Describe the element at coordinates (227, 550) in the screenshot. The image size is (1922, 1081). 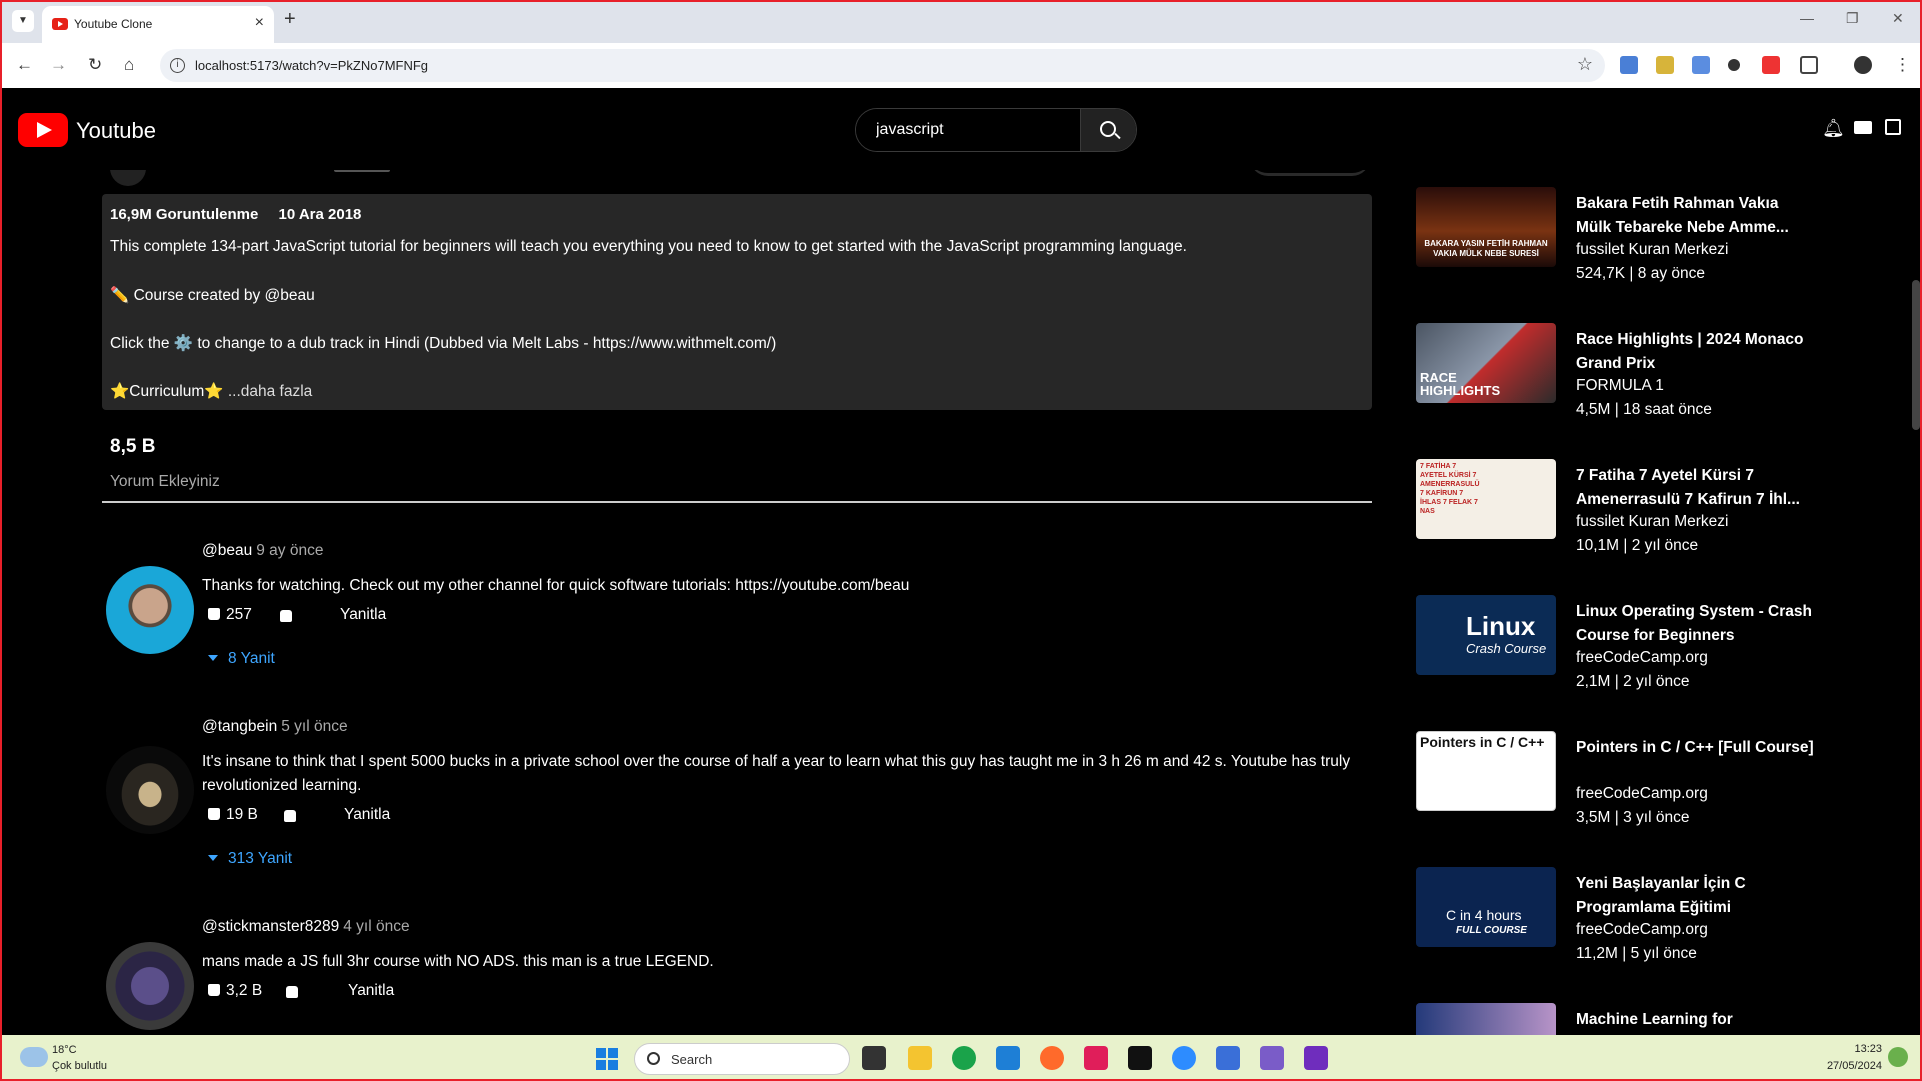
I see `comment-author: @beau` at that location.